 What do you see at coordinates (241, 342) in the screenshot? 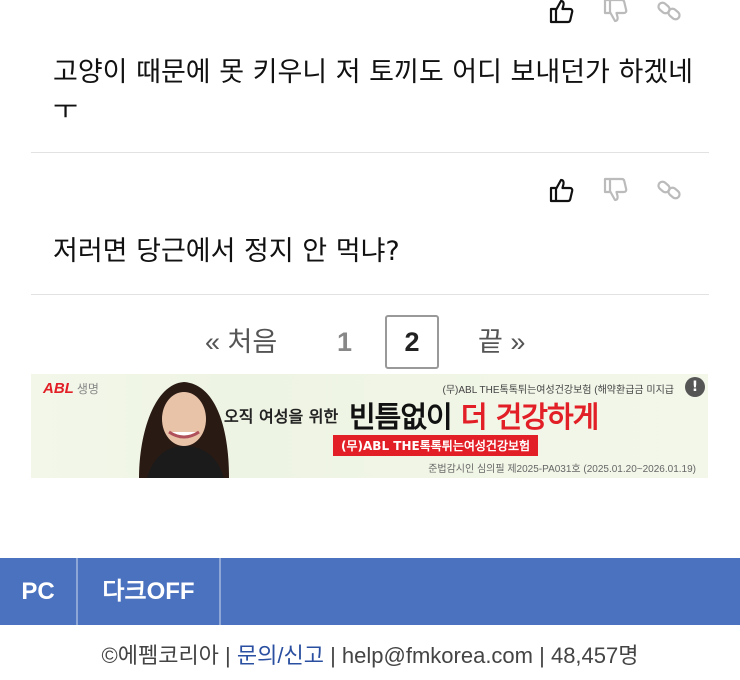
I see `pagination-first-link: « 처음` at bounding box center [241, 342].